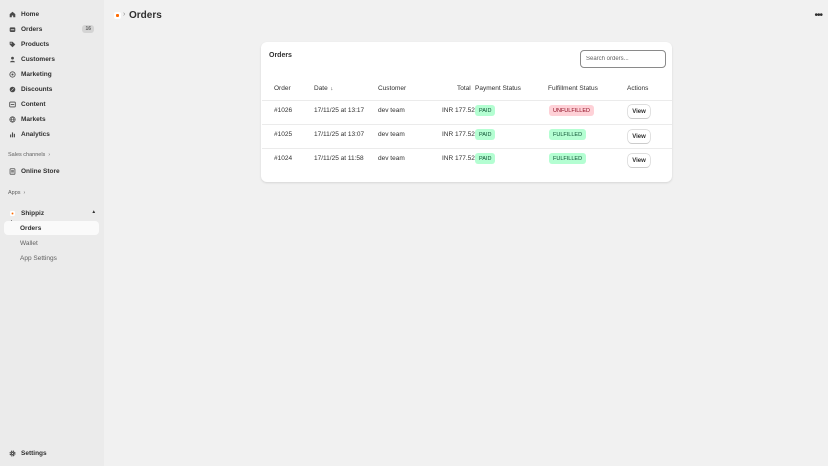 Image resolution: width=828 pixels, height=466 pixels. I want to click on fulfillment-status-badge: UNFULFILLED, so click(571, 110).